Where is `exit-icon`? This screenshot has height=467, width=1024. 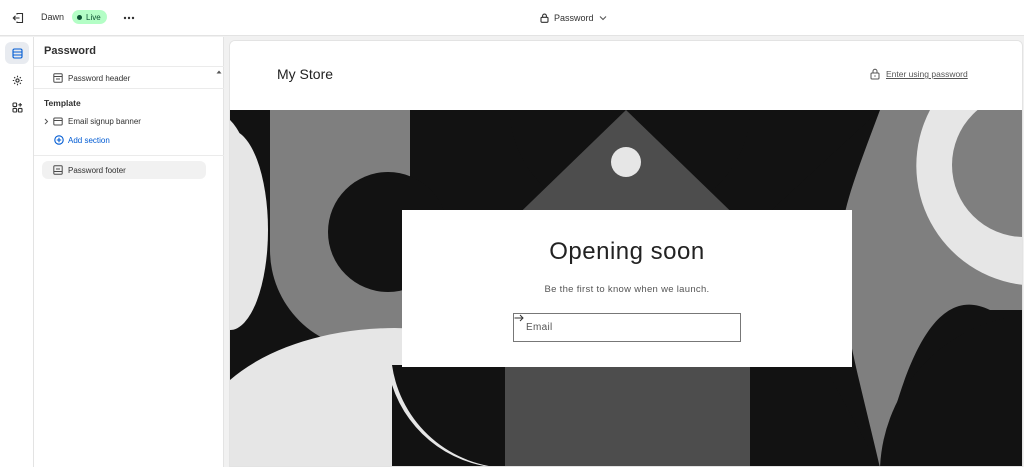
exit-icon is located at coordinates (18, 18).